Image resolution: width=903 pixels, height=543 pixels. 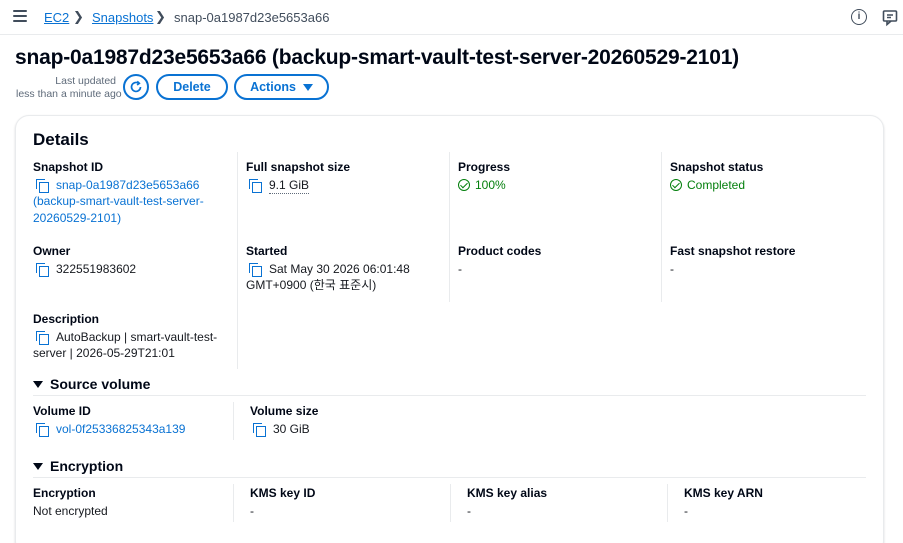 I want to click on snapshot-id-line2: (backup-smart-vault-test-server-, so click(x=118, y=201).